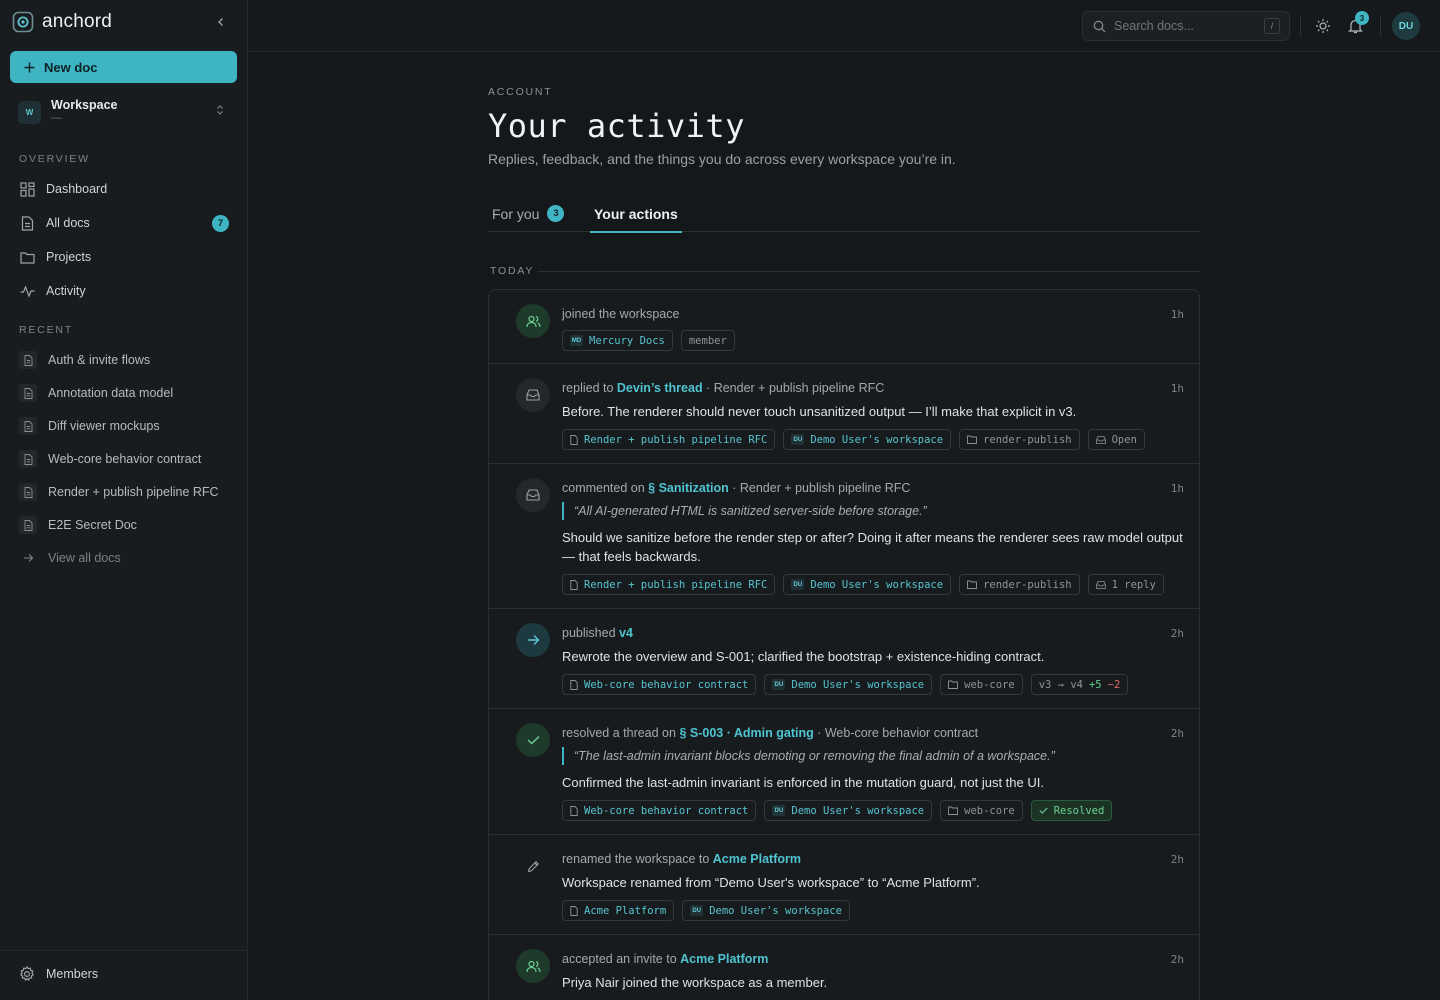 The image size is (1440, 1000). Describe the element at coordinates (92, 525) in the screenshot. I see `recent-doc-label: E2E Secret Doc` at that location.